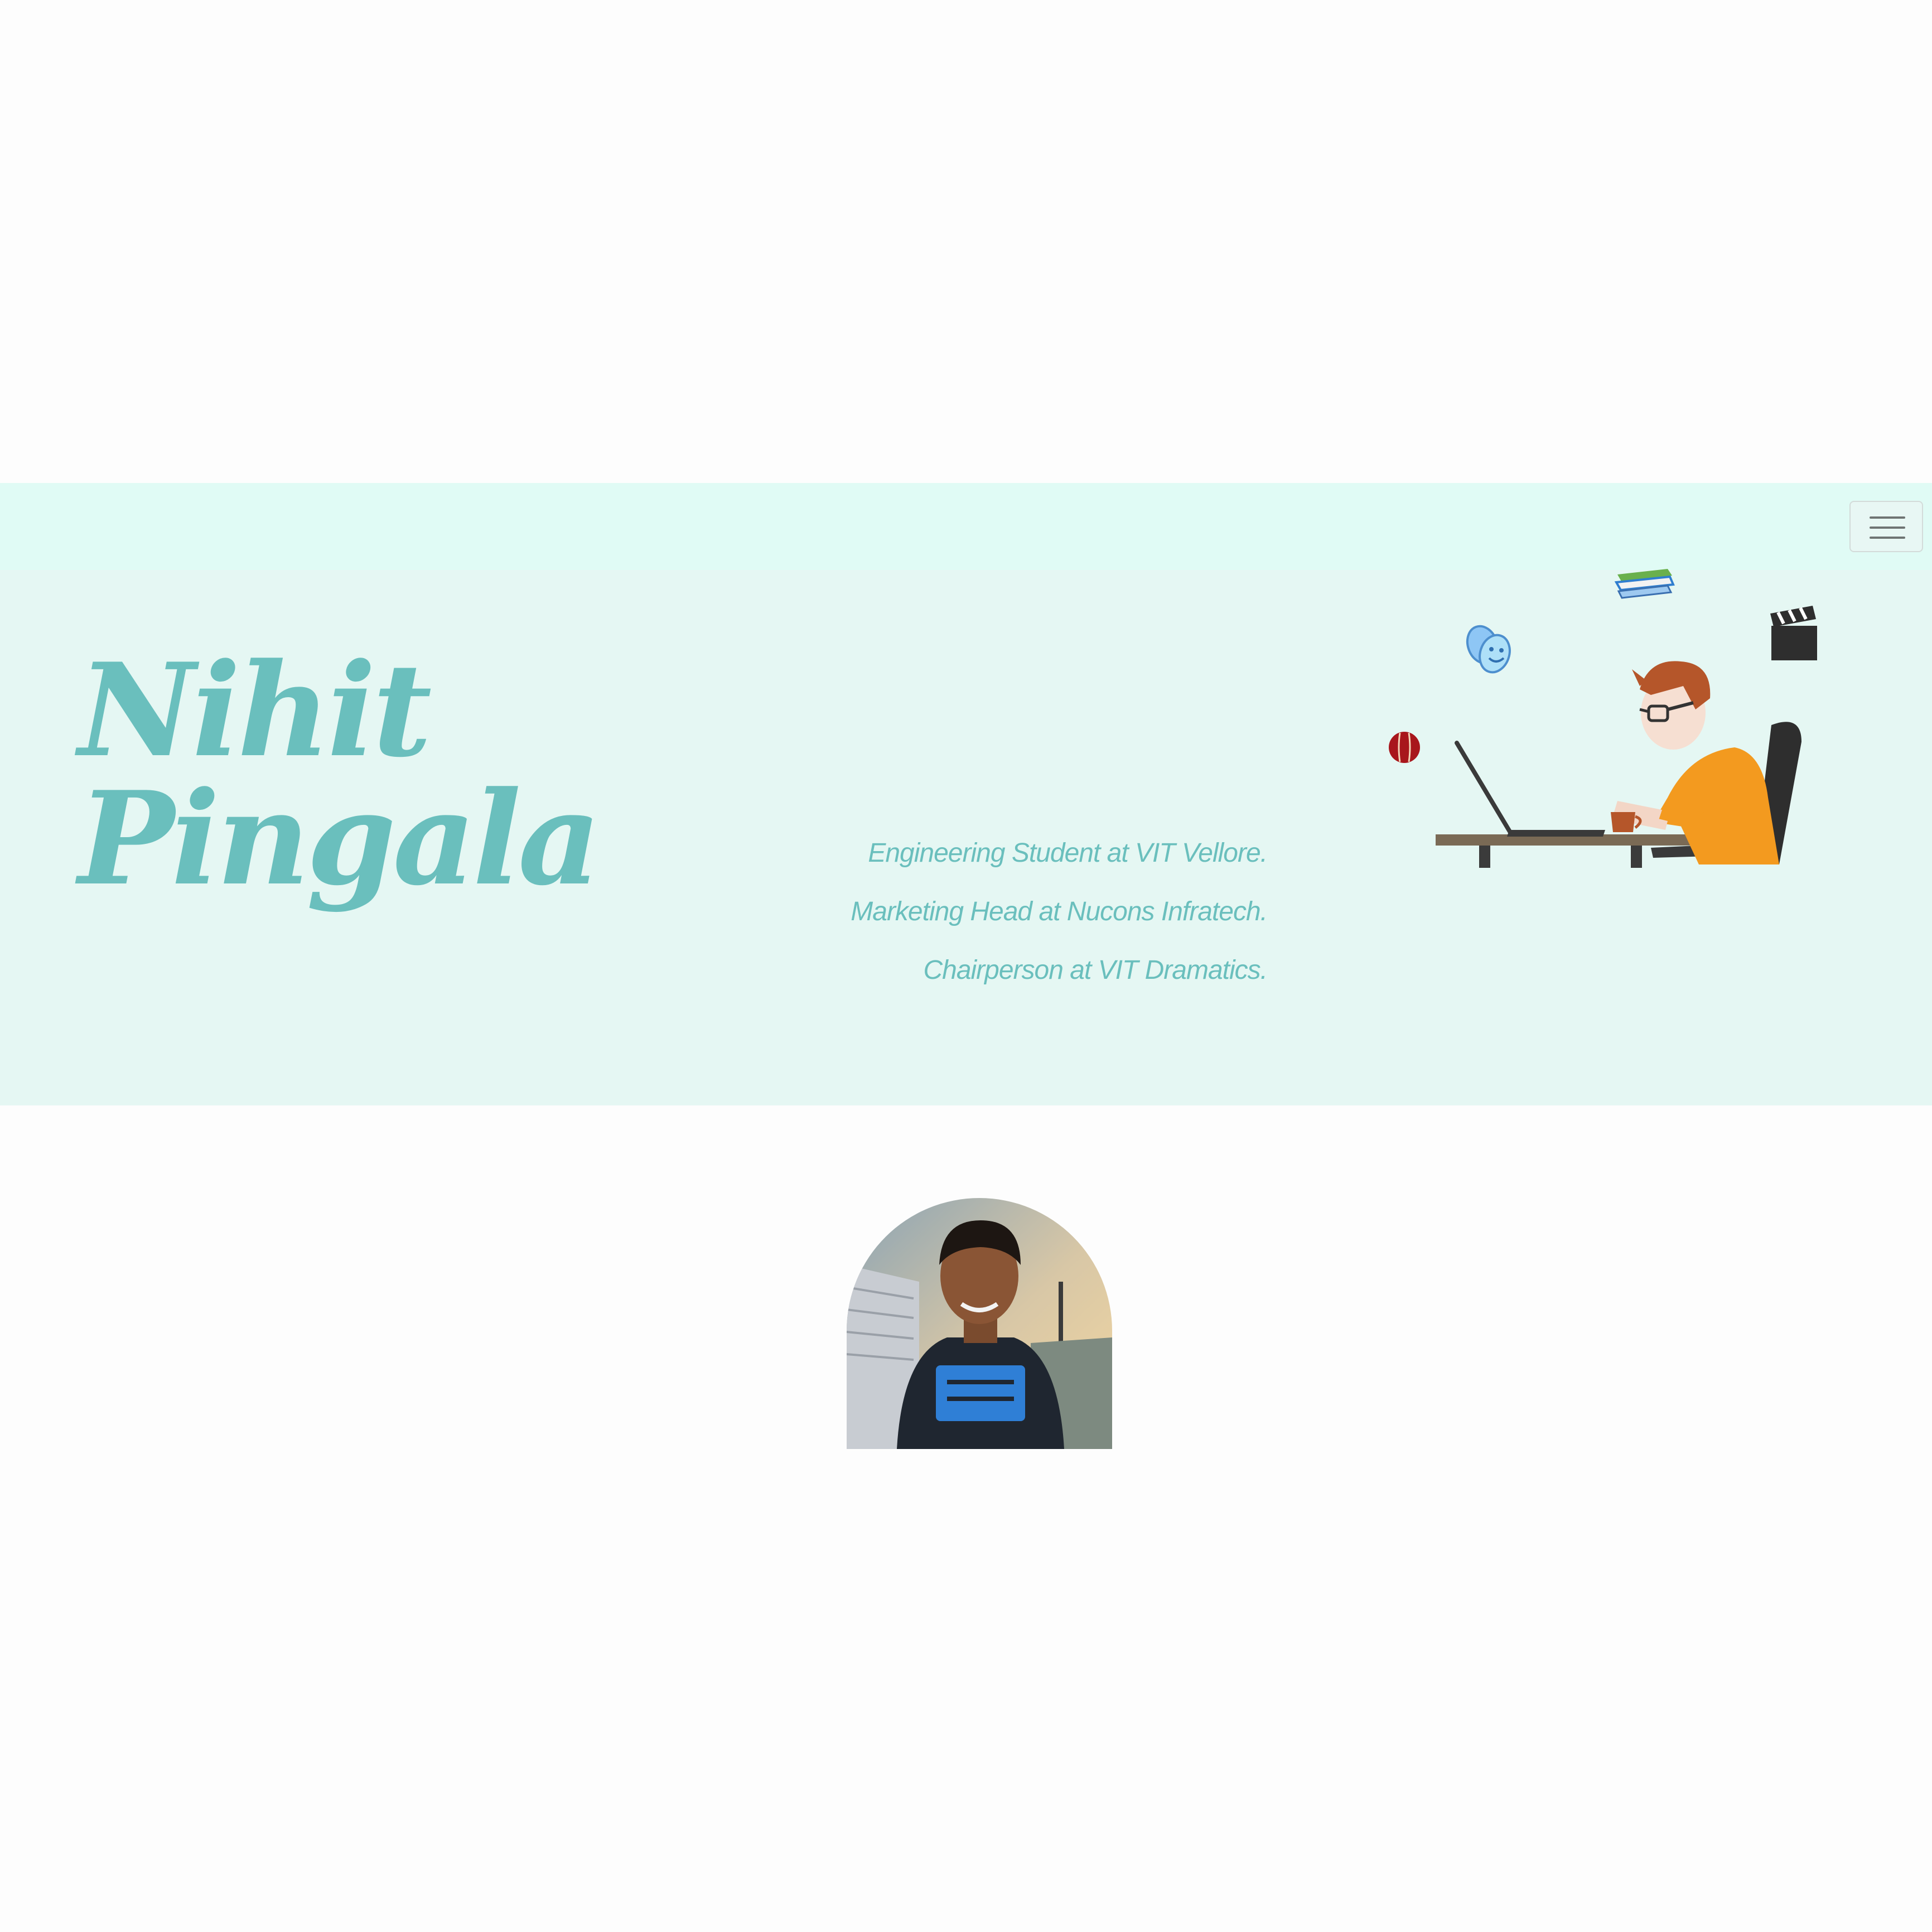  Describe the element at coordinates (1488, 649) in the screenshot. I see `theatre-masks-icon` at that location.